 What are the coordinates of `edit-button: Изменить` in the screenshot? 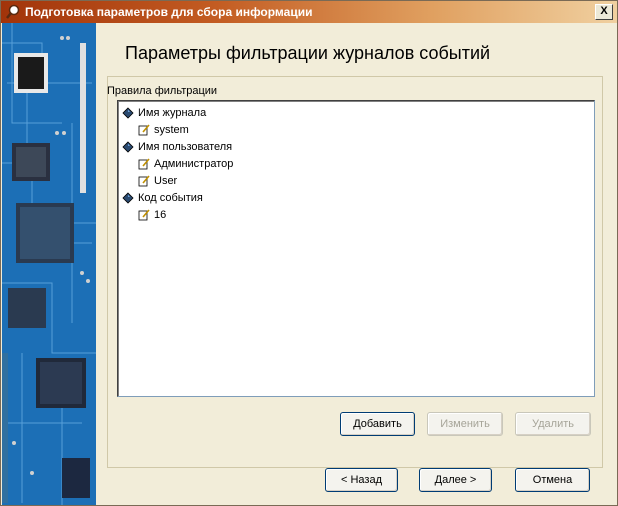 It's located at (465, 424).